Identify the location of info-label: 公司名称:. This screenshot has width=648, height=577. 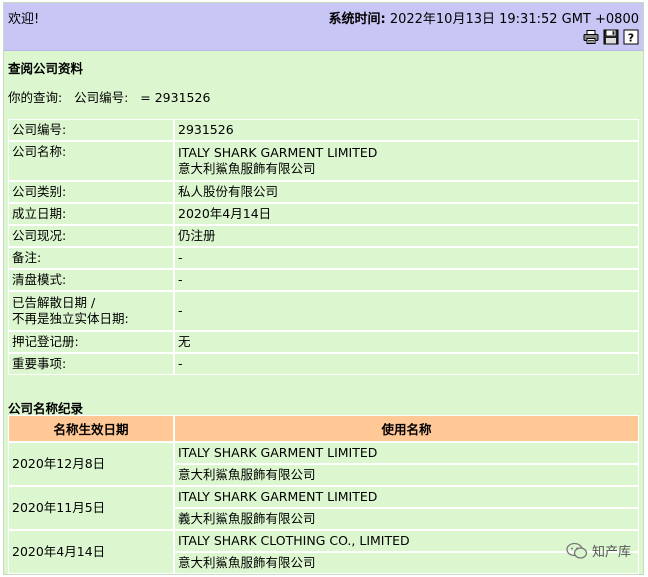
(91, 161).